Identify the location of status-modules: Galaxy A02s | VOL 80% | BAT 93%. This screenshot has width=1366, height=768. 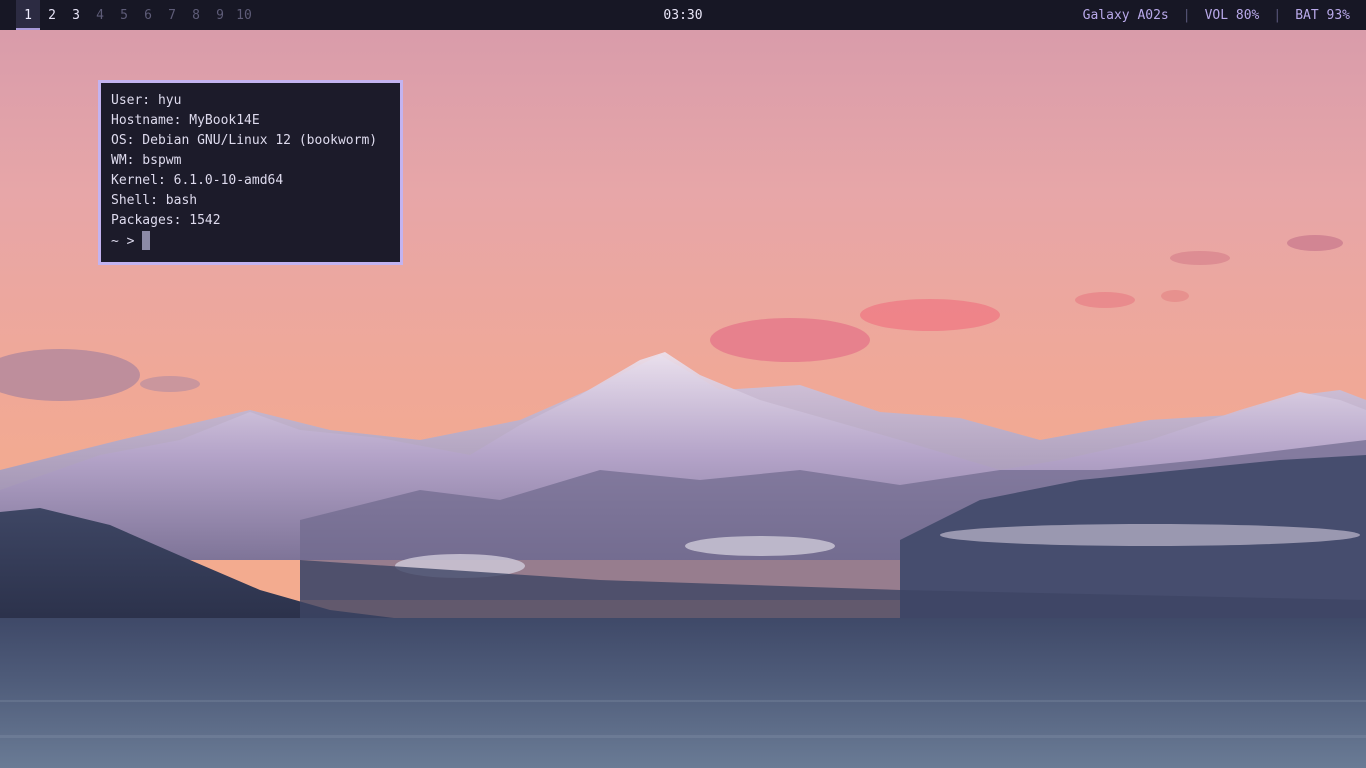
(1216, 15).